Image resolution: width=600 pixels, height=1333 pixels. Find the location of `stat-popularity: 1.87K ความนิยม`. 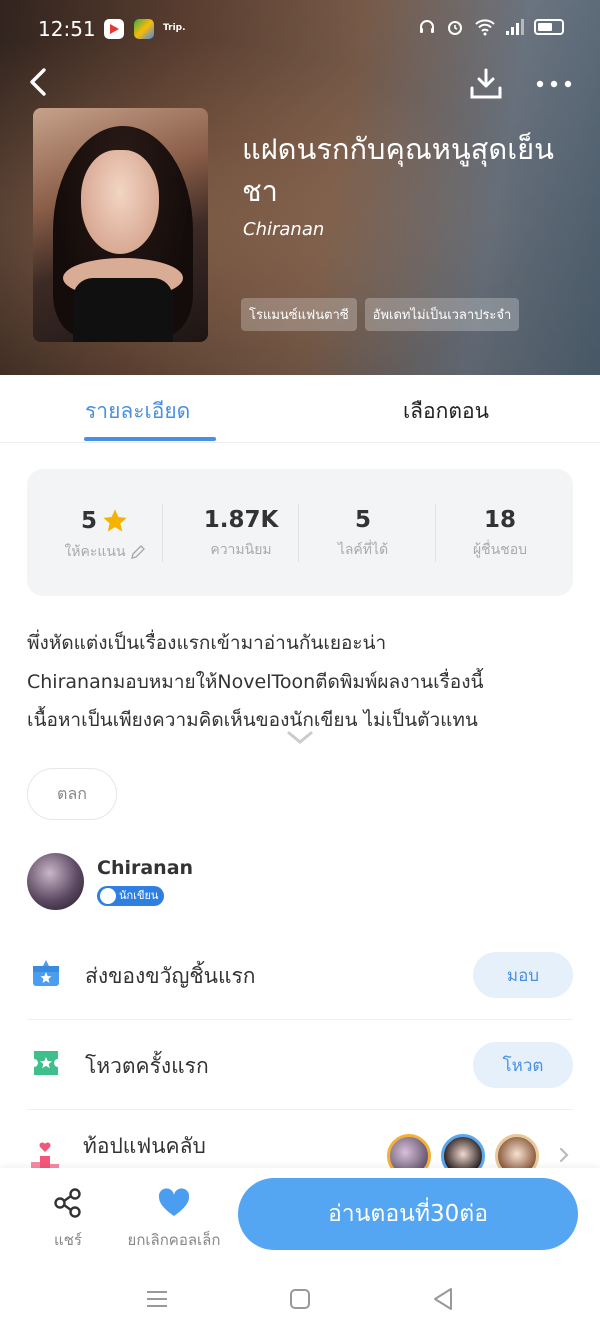

stat-popularity: 1.87K ความนิยม is located at coordinates (241, 534).